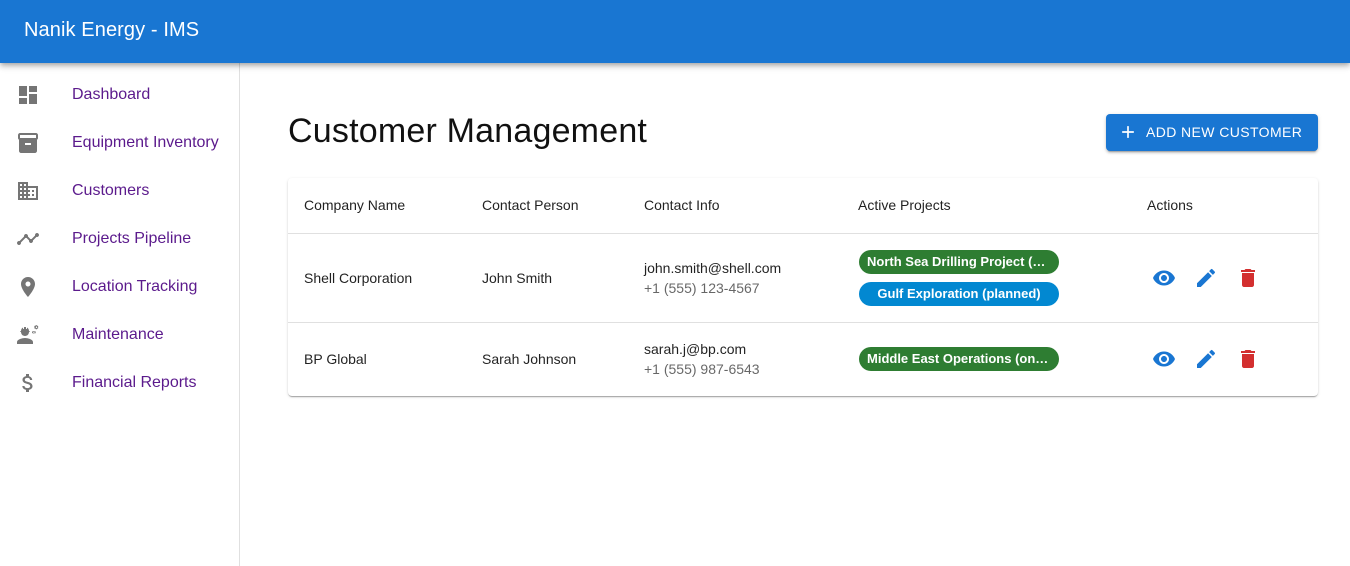 The height and width of the screenshot is (566, 1350). I want to click on app-title: Nanik Energy - IMS, so click(112, 30).